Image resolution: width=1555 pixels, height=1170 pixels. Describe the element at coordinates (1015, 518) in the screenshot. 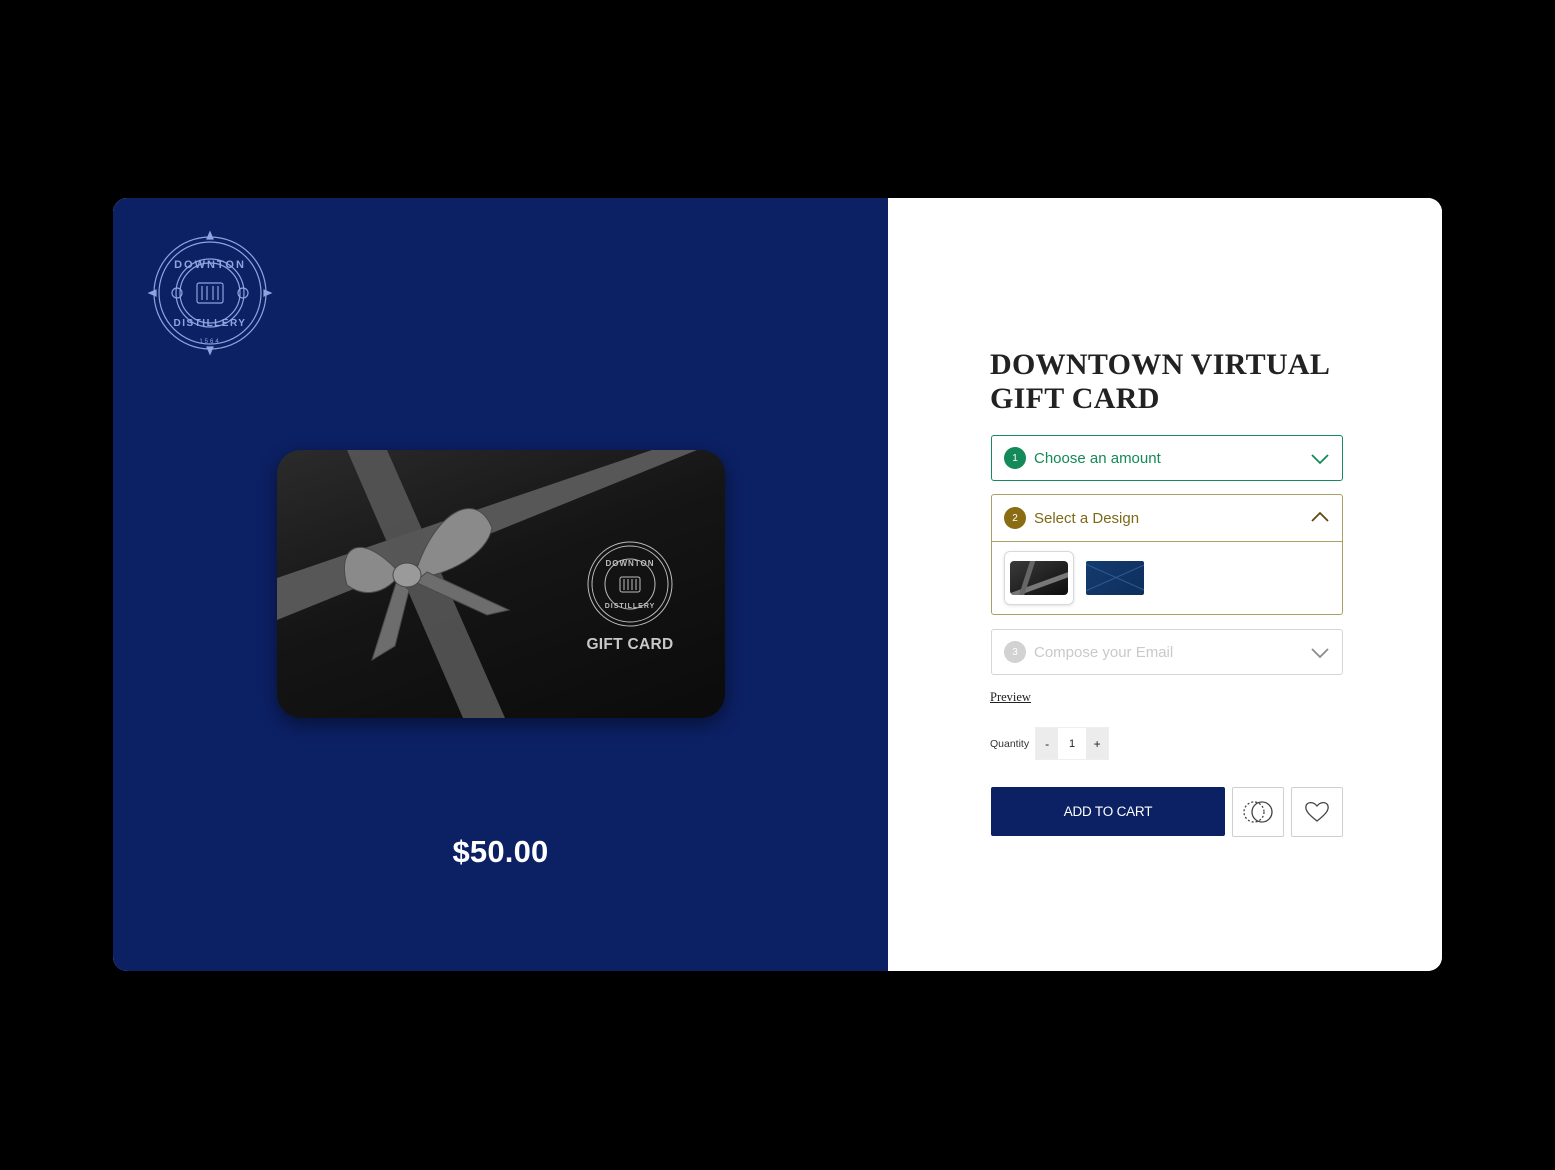

I see `step-number-badge: 2` at that location.